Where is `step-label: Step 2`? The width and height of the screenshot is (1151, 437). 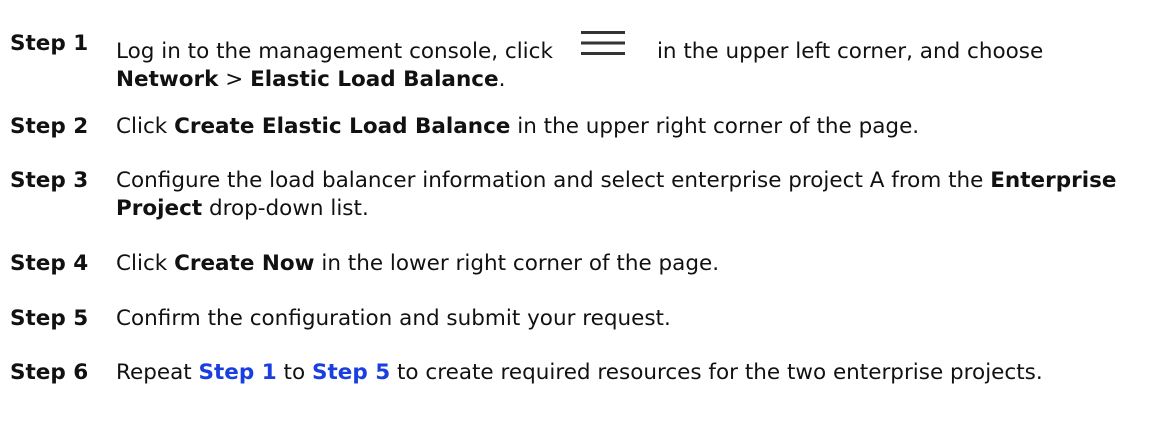 step-label: Step 2 is located at coordinates (49, 126).